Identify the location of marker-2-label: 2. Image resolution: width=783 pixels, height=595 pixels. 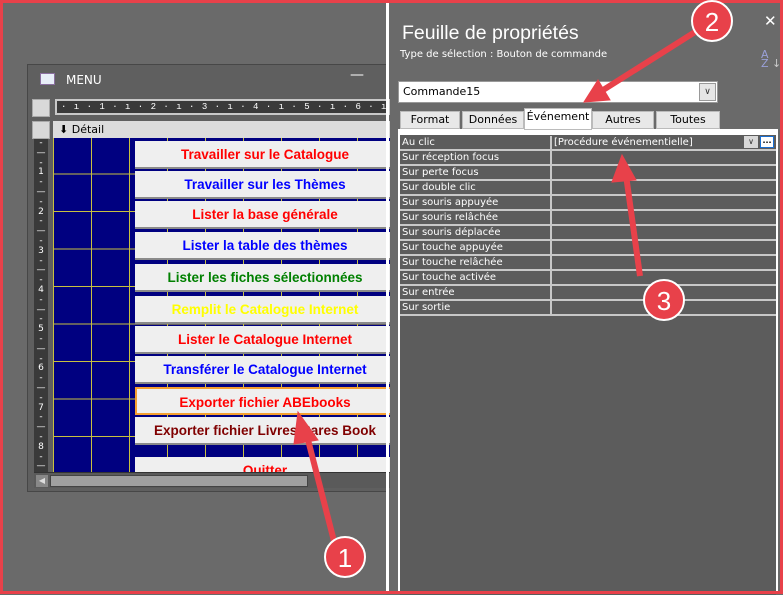
(712, 22).